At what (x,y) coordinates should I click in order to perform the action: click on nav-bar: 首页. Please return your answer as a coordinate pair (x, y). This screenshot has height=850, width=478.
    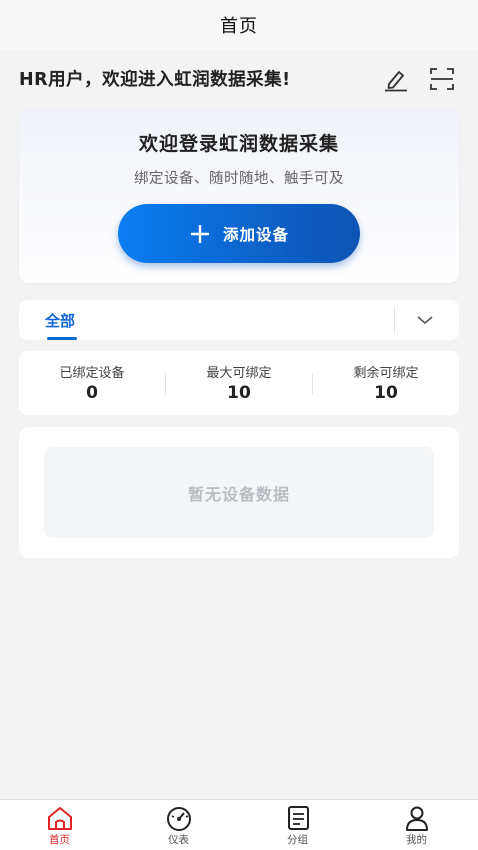
    Looking at the image, I should click on (239, 25).